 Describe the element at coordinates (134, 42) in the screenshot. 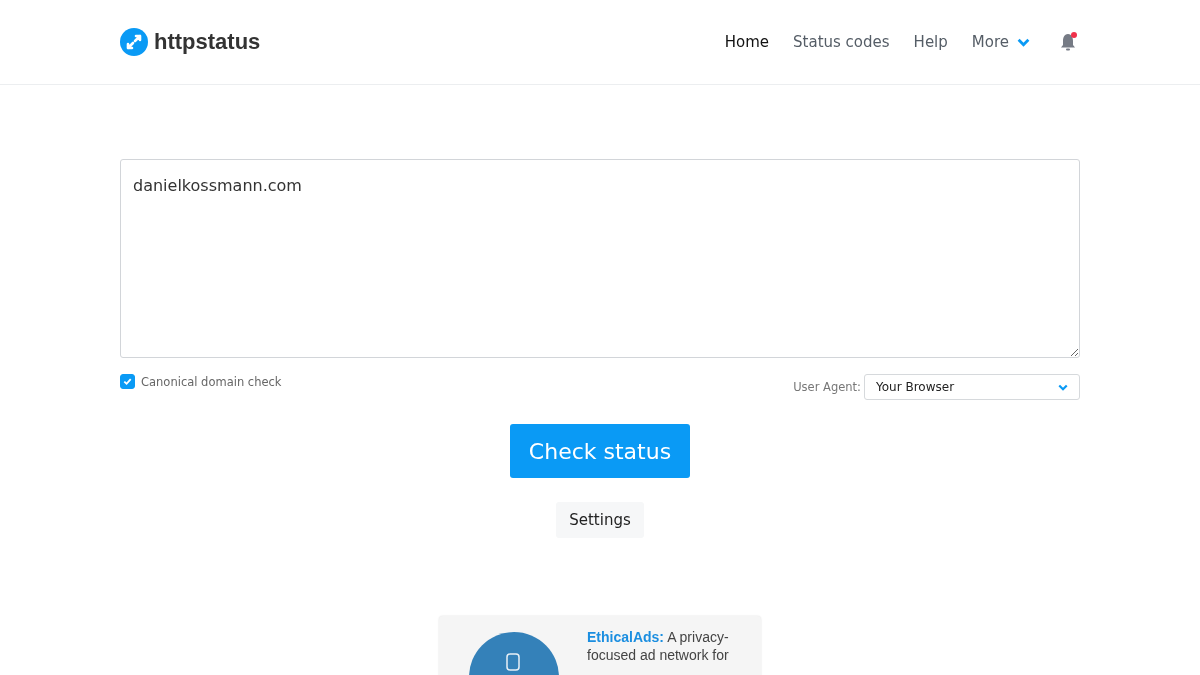

I see `logo-icon` at that location.